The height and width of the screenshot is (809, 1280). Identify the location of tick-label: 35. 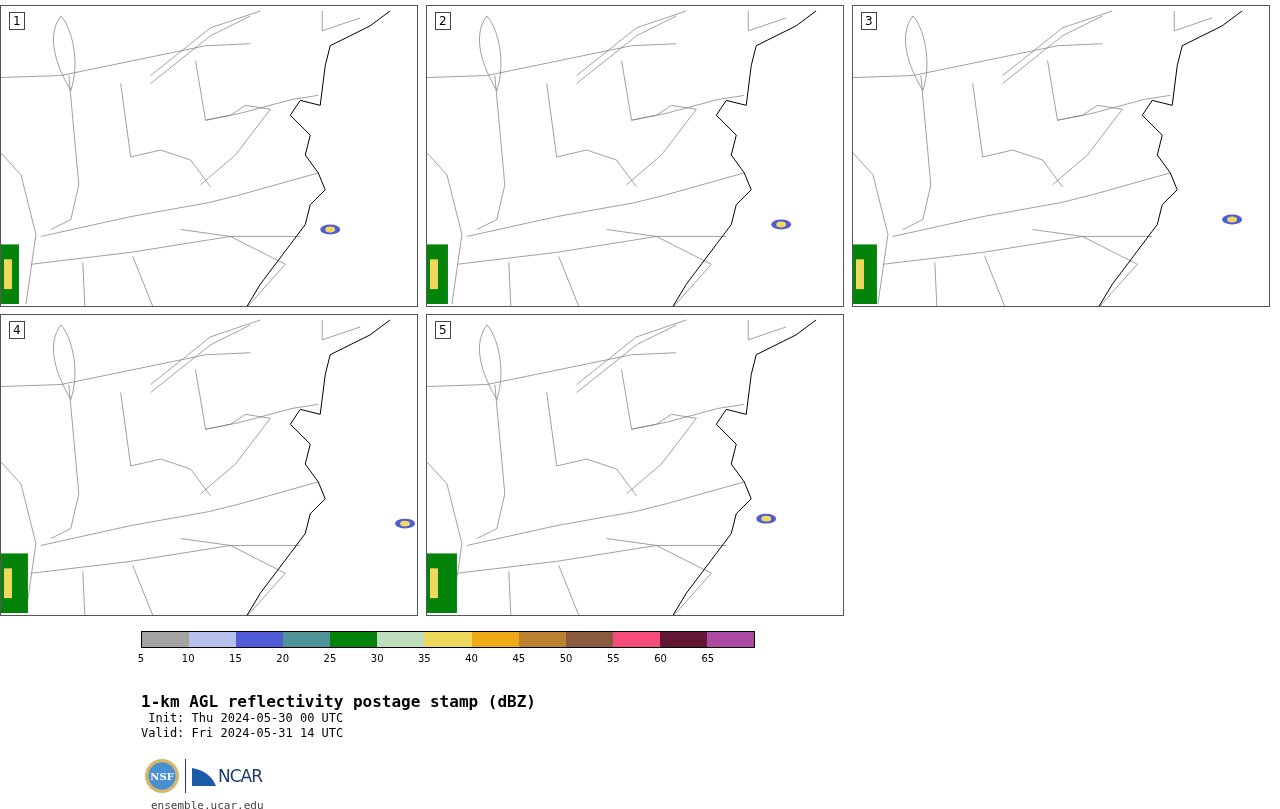
(424, 658).